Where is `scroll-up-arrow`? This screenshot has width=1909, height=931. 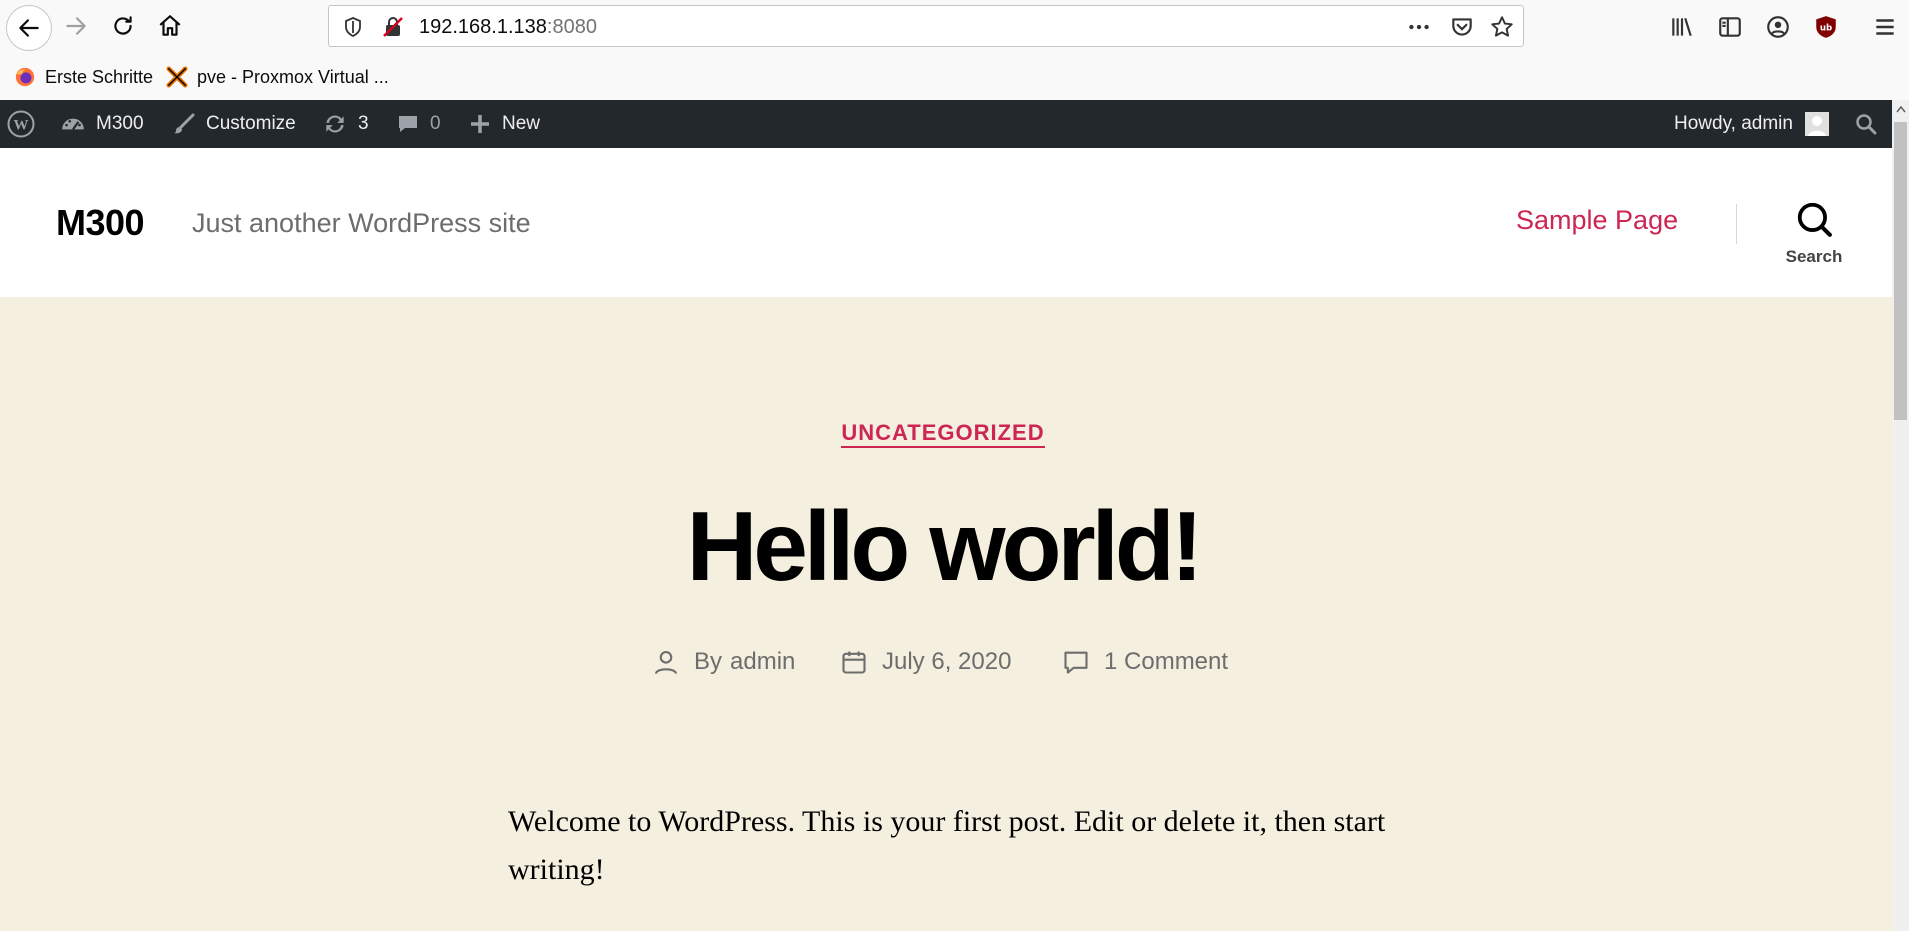 scroll-up-arrow is located at coordinates (1900, 109).